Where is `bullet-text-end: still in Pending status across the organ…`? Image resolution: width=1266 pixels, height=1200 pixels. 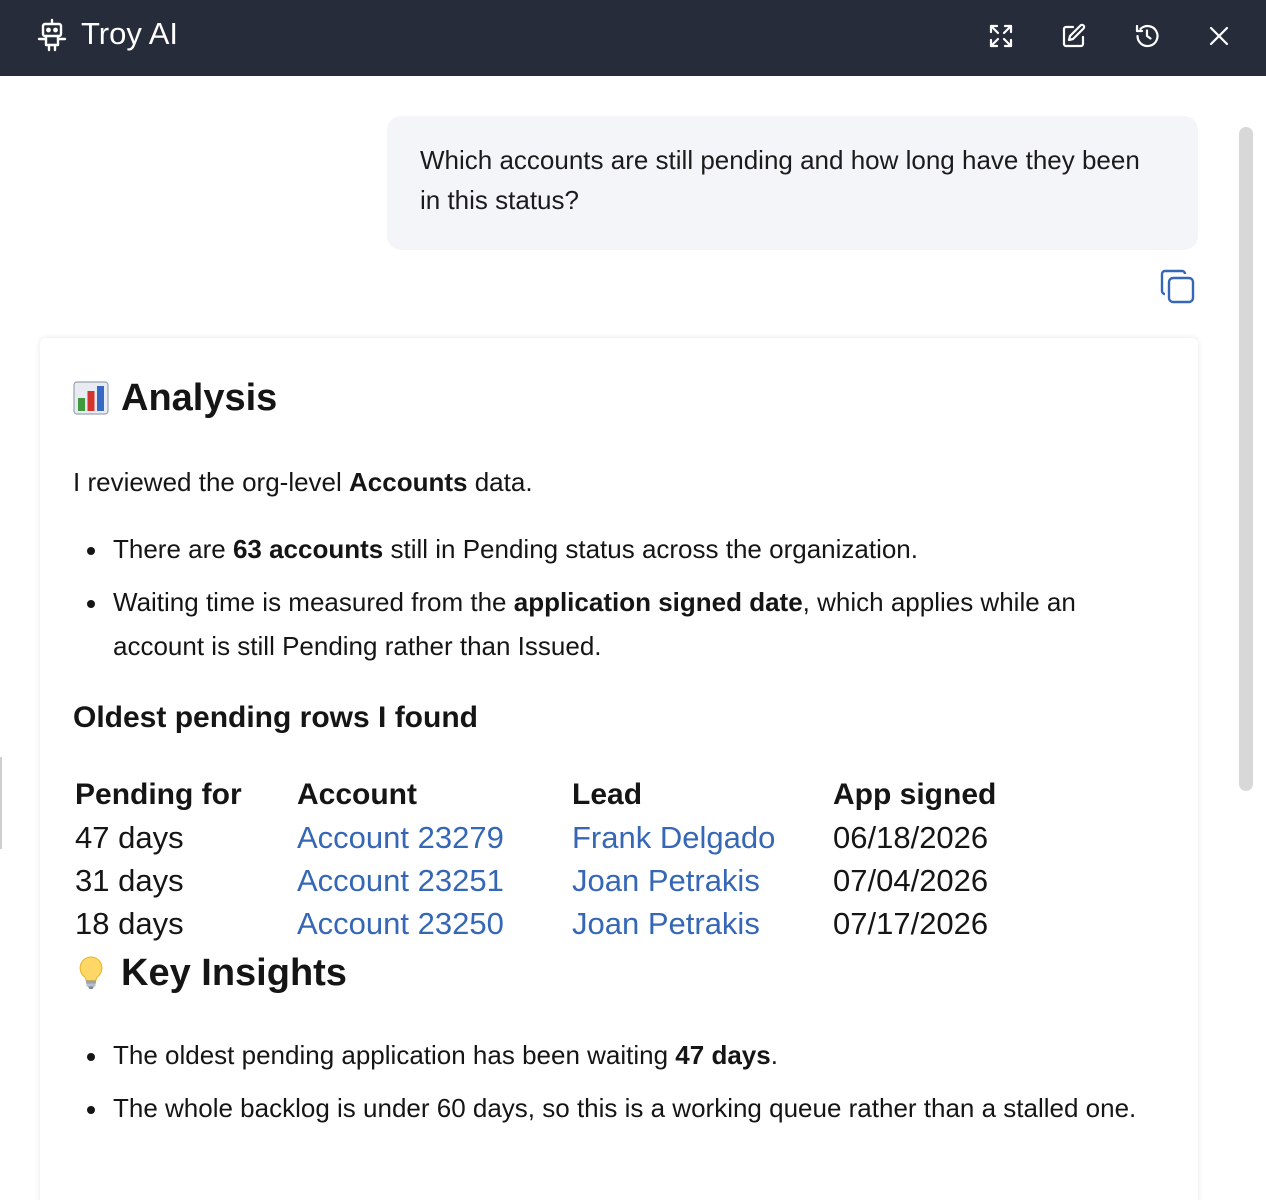
bullet-text-end: still in Pending status across the organ… is located at coordinates (650, 549).